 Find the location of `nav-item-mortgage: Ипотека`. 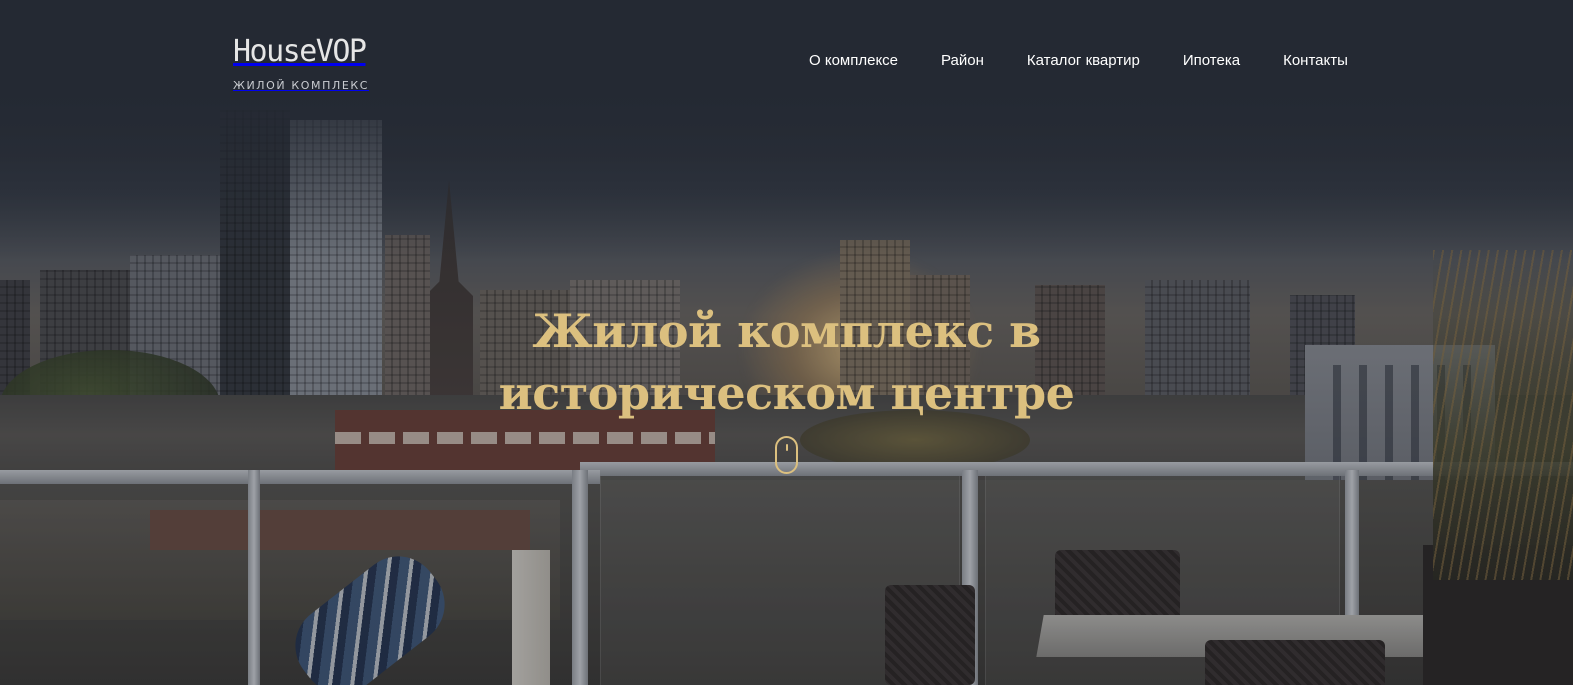

nav-item-mortgage: Ипотека is located at coordinates (1211, 61).